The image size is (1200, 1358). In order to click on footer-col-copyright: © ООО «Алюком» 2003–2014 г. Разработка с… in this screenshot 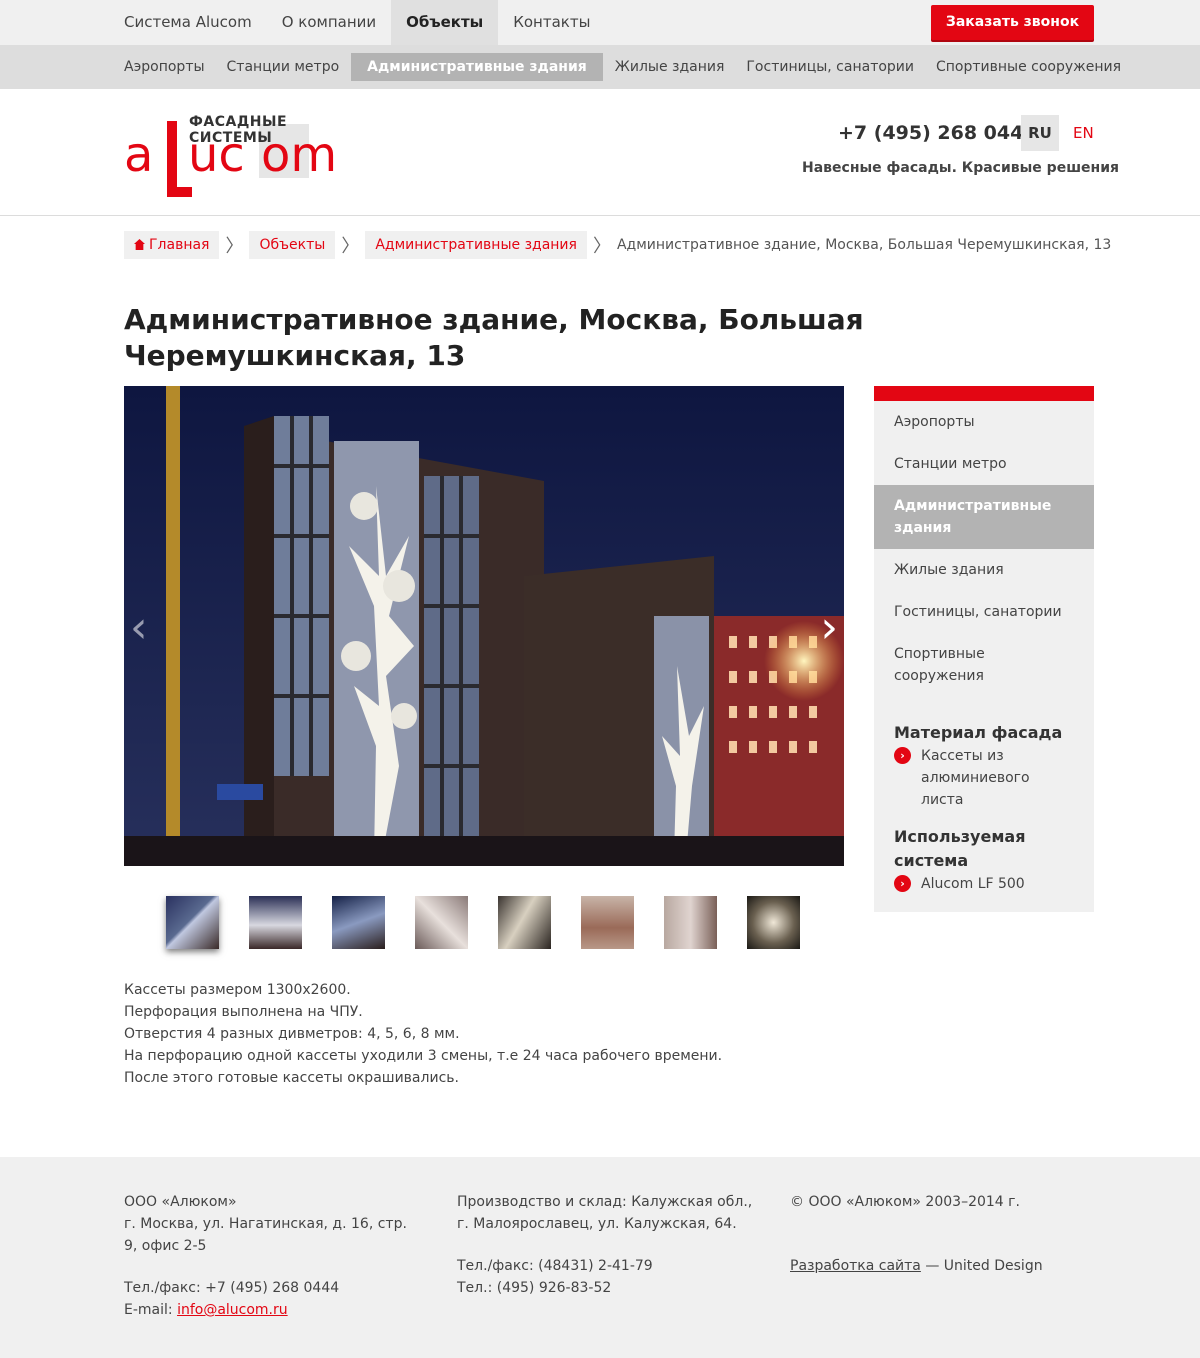, I will do `click(940, 1244)`.